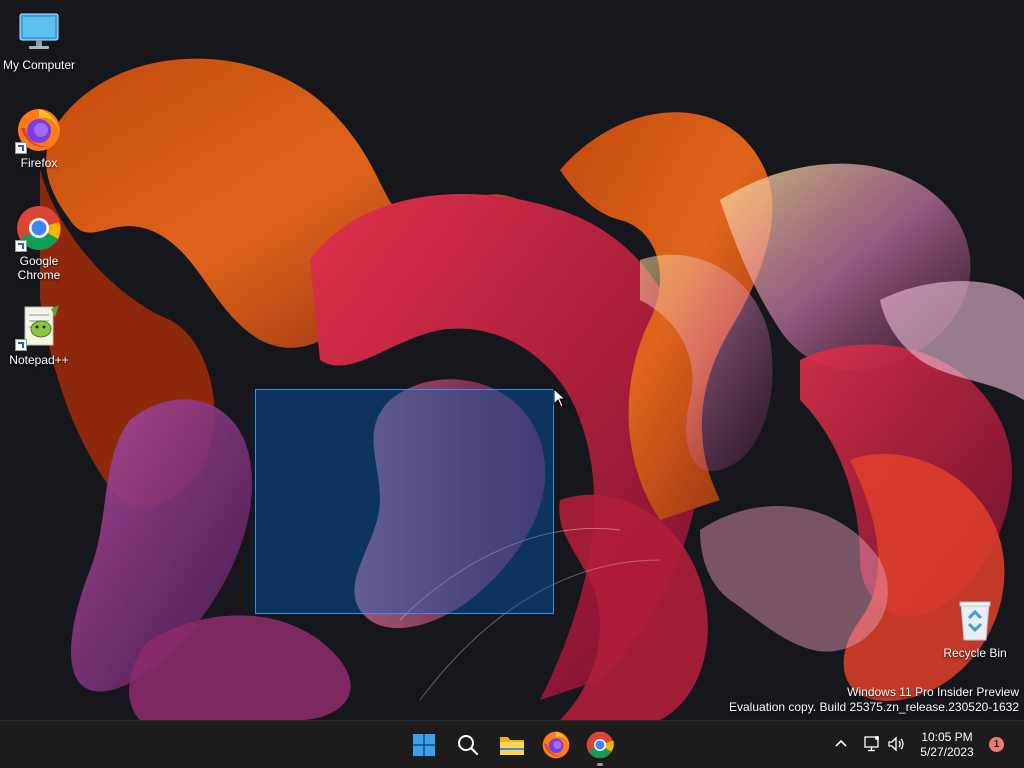 The image size is (1024, 768). What do you see at coordinates (39, 65) in the screenshot?
I see `desktop-icon-label: My Computer` at bounding box center [39, 65].